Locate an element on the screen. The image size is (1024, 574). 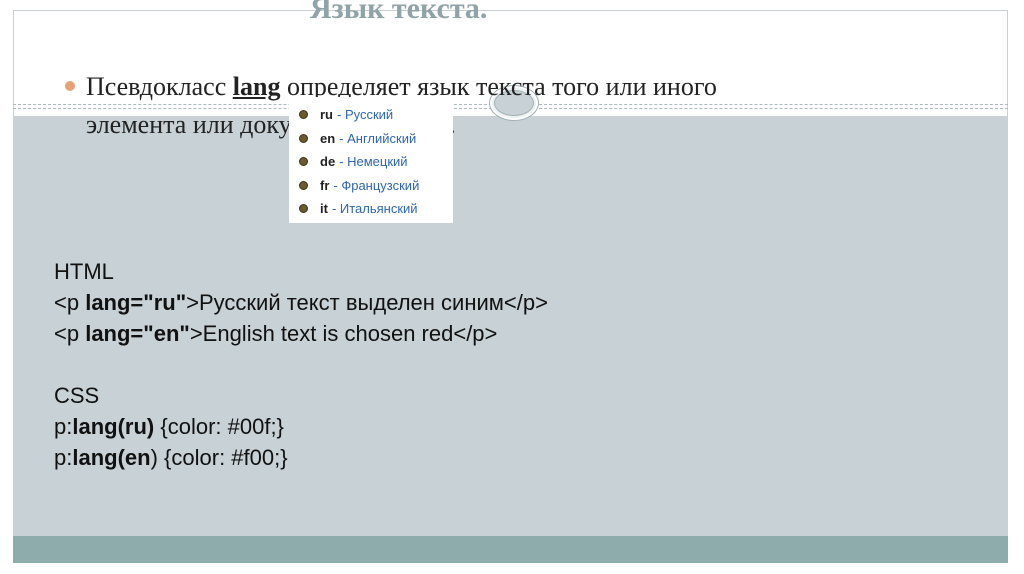
css-code-line: p:lang(en) {color: #f00;} is located at coordinates (454, 457).